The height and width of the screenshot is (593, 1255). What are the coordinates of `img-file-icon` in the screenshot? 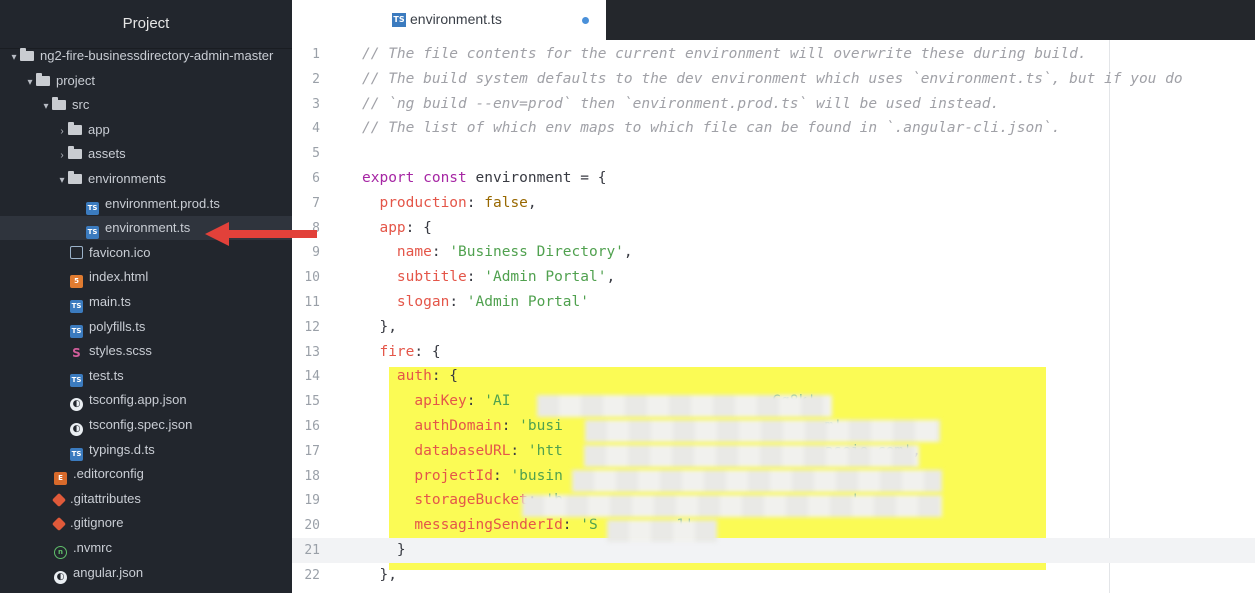 It's located at (76, 252).